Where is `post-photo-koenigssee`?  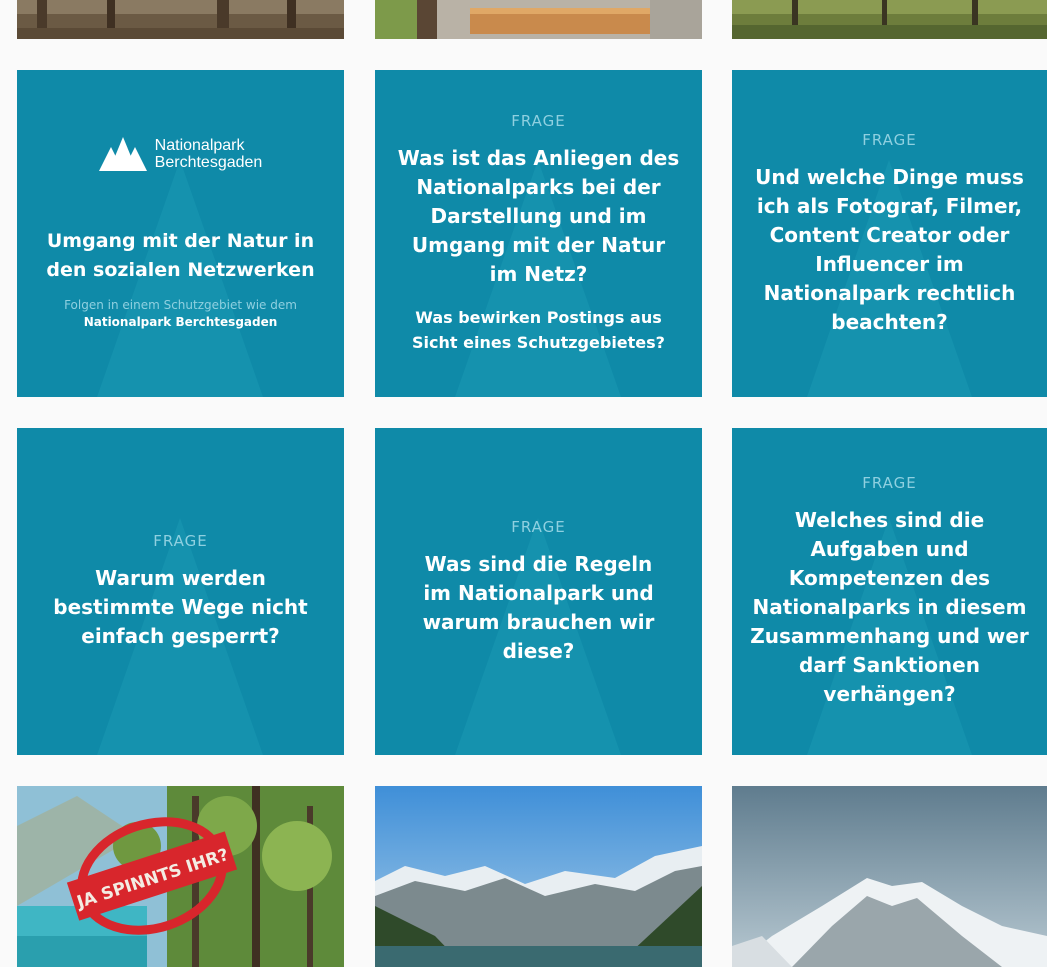
post-photo-koenigssee is located at coordinates (538, 876).